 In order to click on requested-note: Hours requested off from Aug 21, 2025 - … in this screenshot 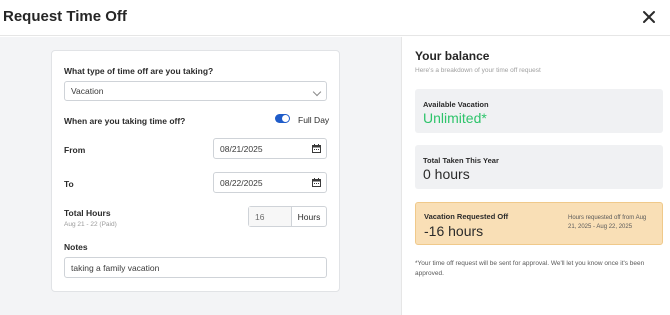, I will do `click(607, 222)`.